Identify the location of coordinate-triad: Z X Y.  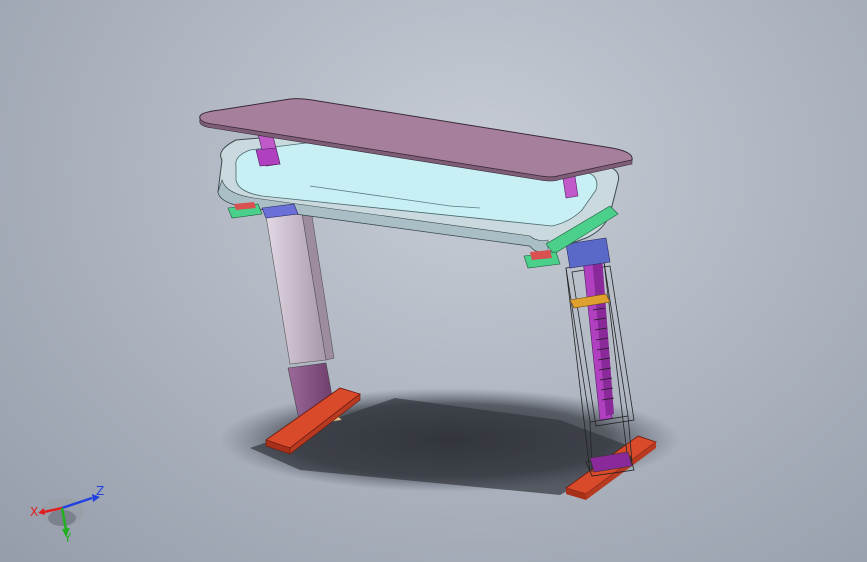
(70, 512).